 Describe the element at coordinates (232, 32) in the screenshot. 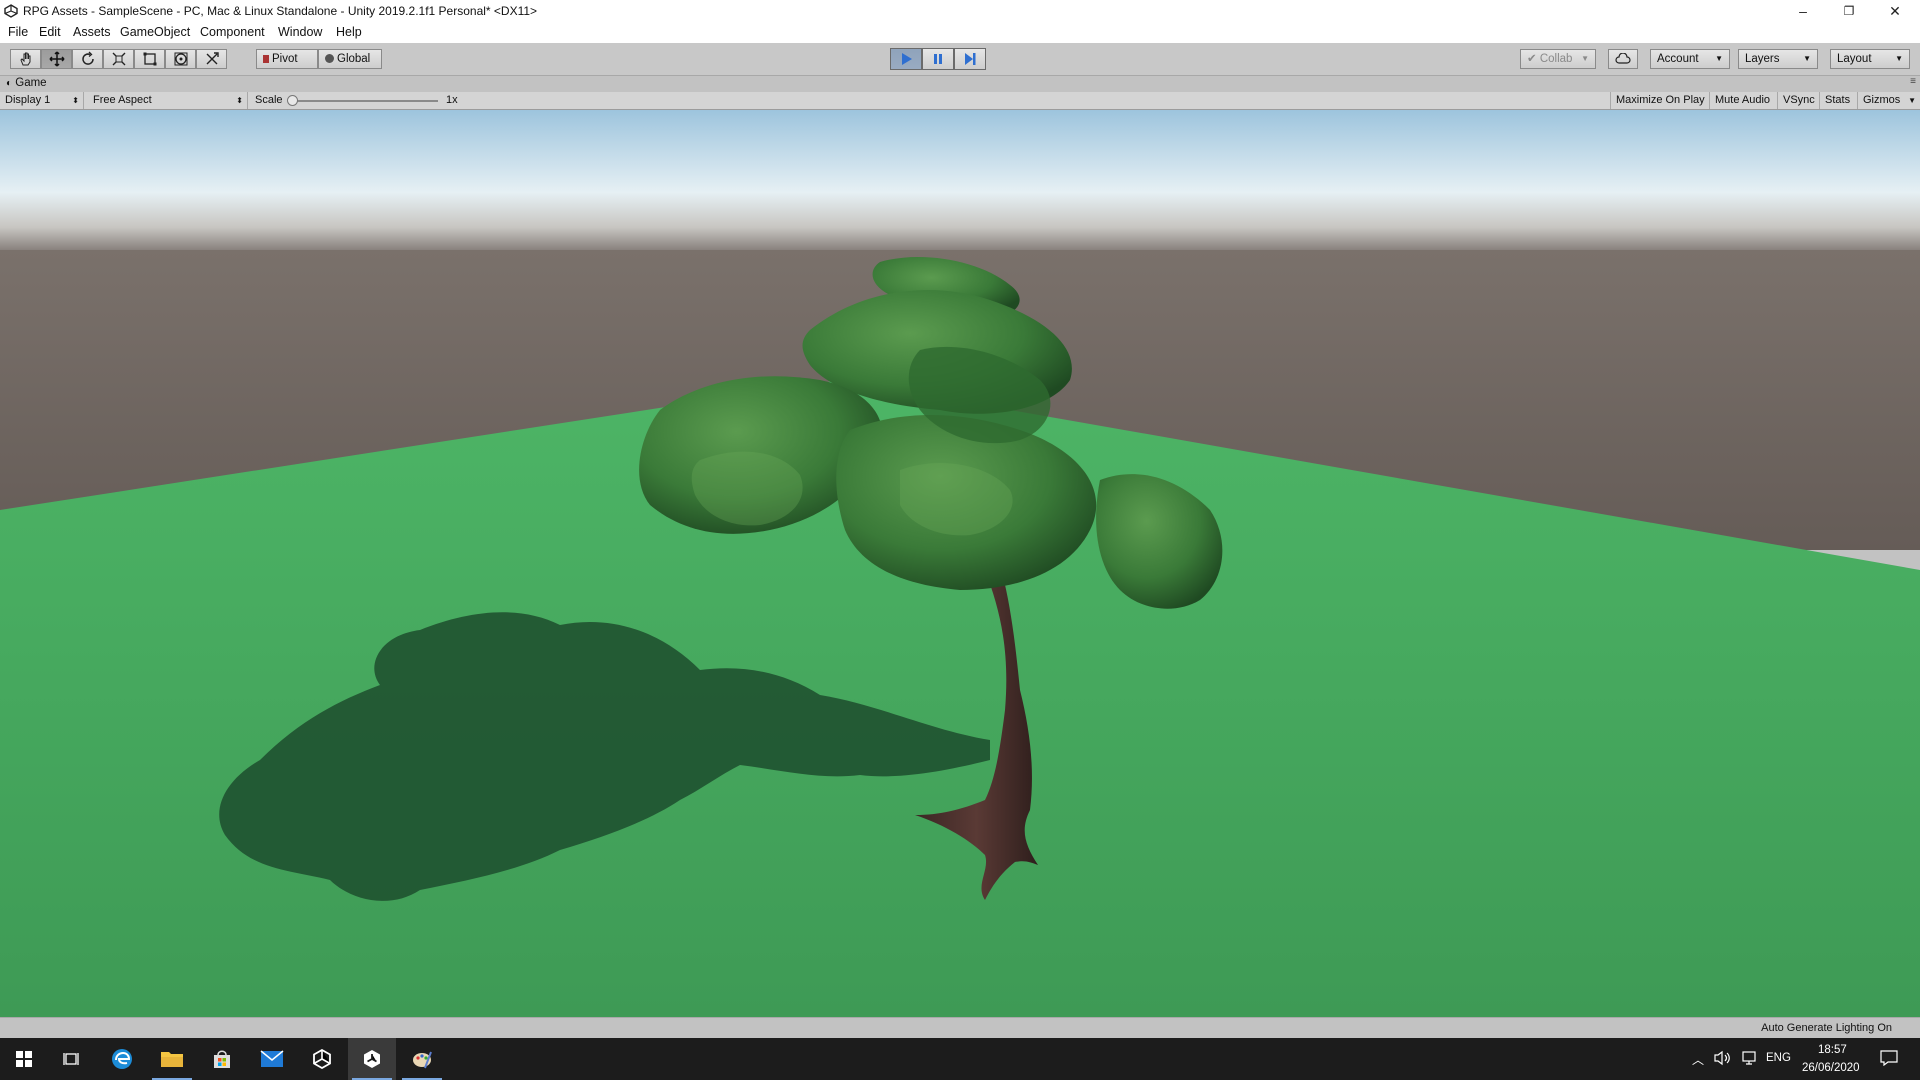

I see `menu-component: Component` at that location.